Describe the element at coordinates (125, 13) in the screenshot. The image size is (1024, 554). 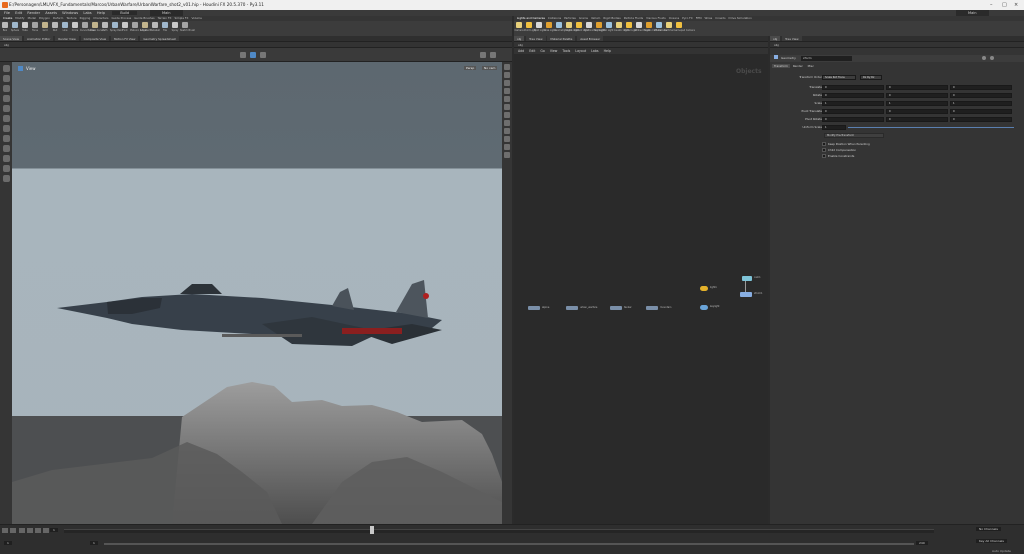
I see `build-dropdown: Build` at that location.